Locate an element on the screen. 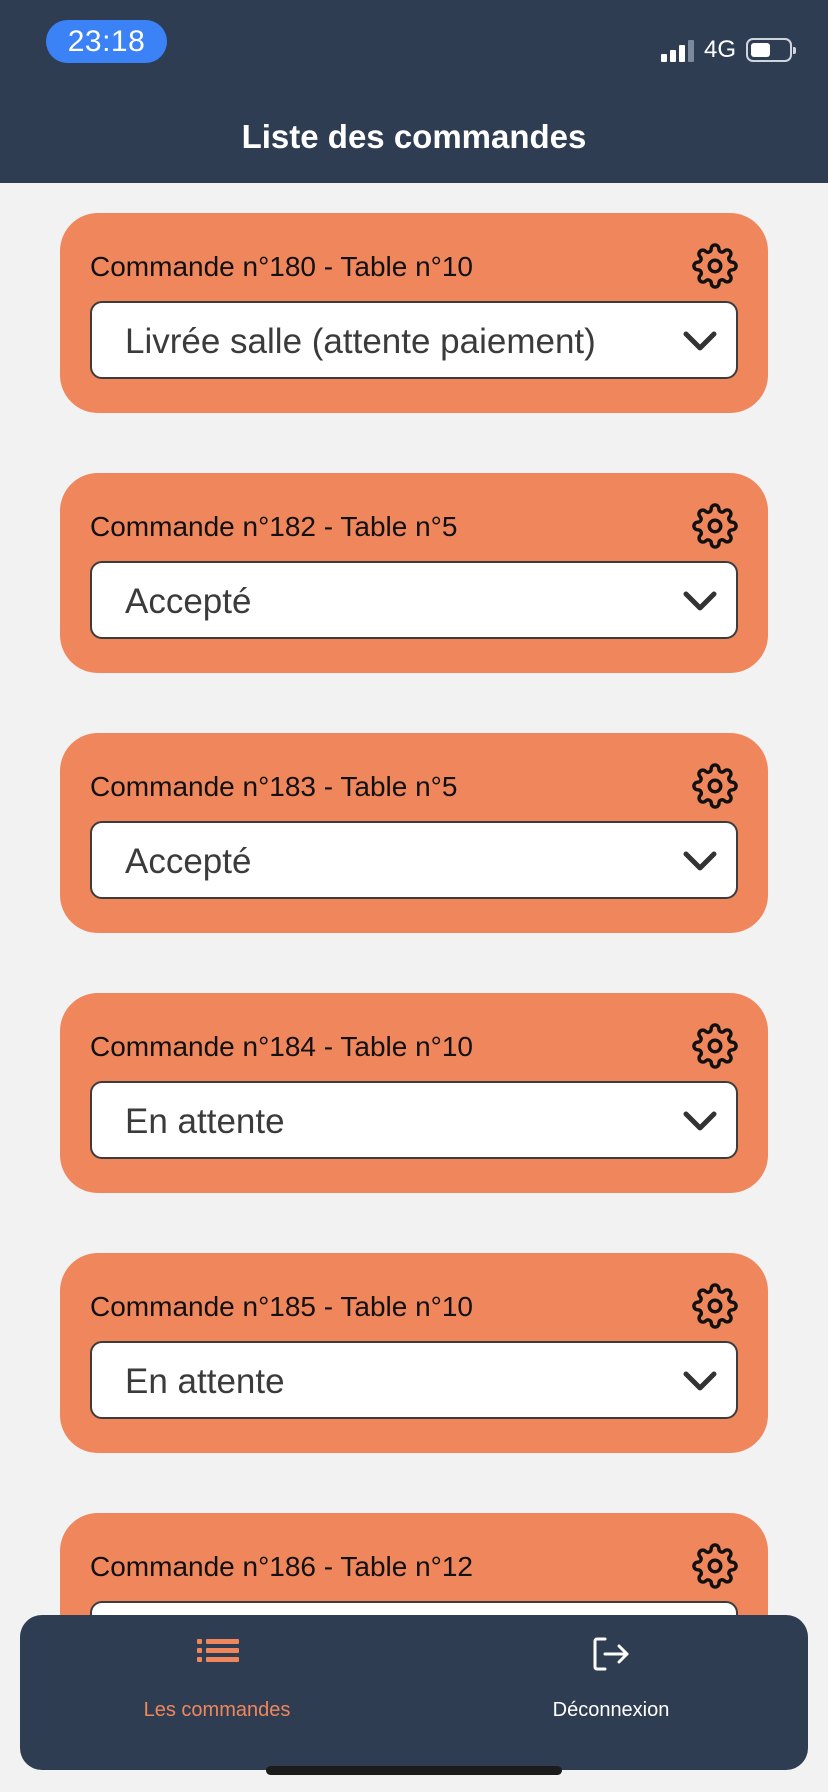 The image size is (828, 1792). order-title: Commande n°185 - Table n°10 is located at coordinates (282, 1306).